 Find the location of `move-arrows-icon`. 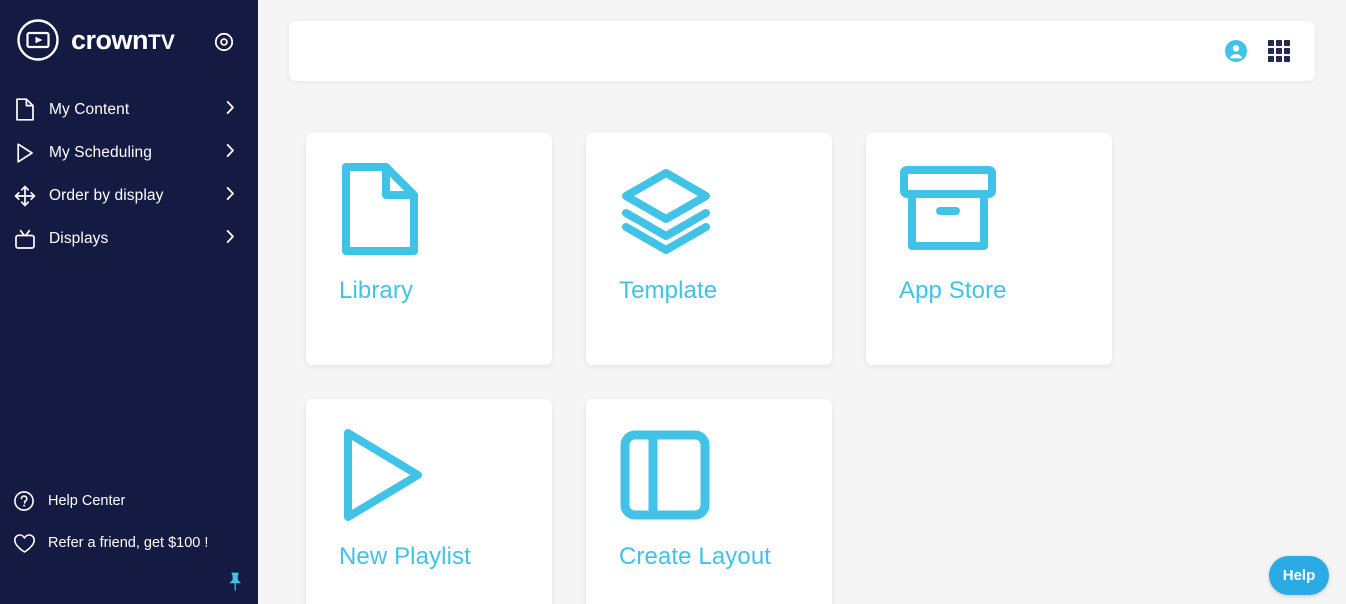

move-arrows-icon is located at coordinates (25, 196).